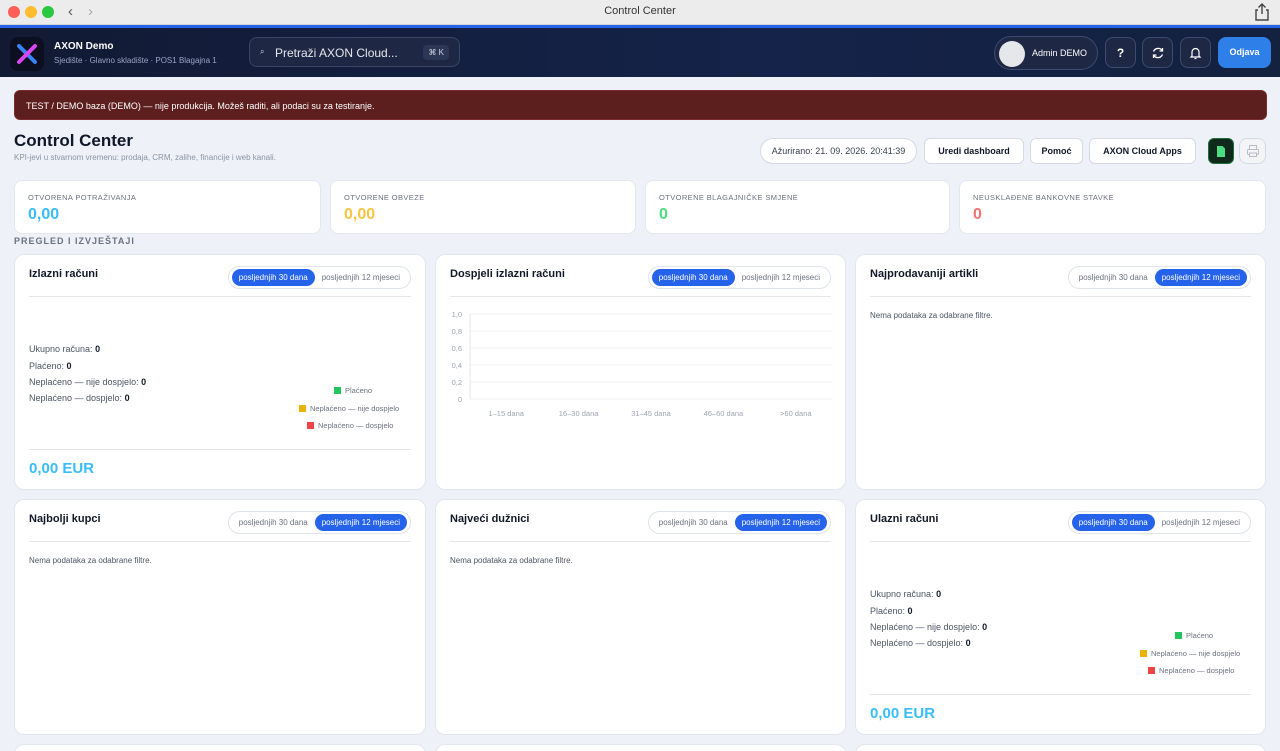  I want to click on page-title: Control Center, so click(73, 140).